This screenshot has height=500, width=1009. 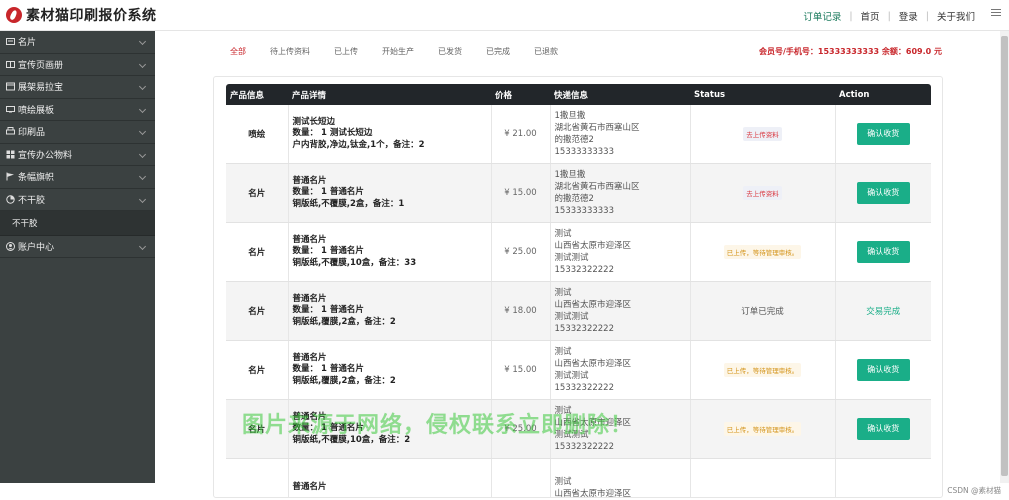 What do you see at coordinates (77, 42) in the screenshot?
I see `sidebar-item-business-card: 名片` at bounding box center [77, 42].